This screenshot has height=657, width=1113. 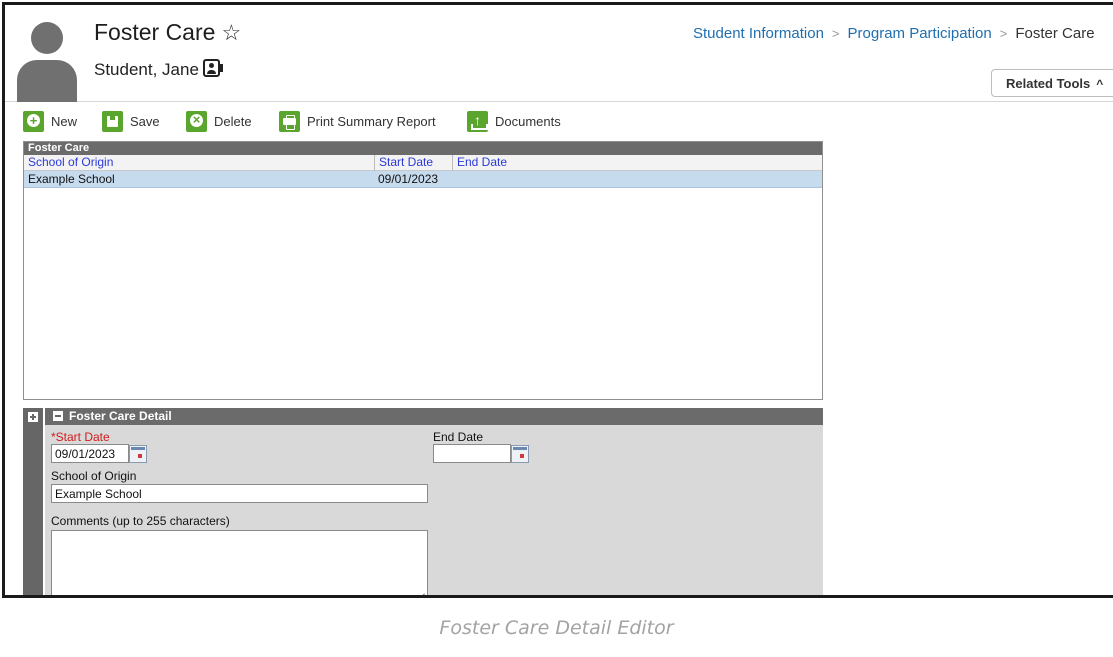 I want to click on delete-button: Delete, so click(x=219, y=122).